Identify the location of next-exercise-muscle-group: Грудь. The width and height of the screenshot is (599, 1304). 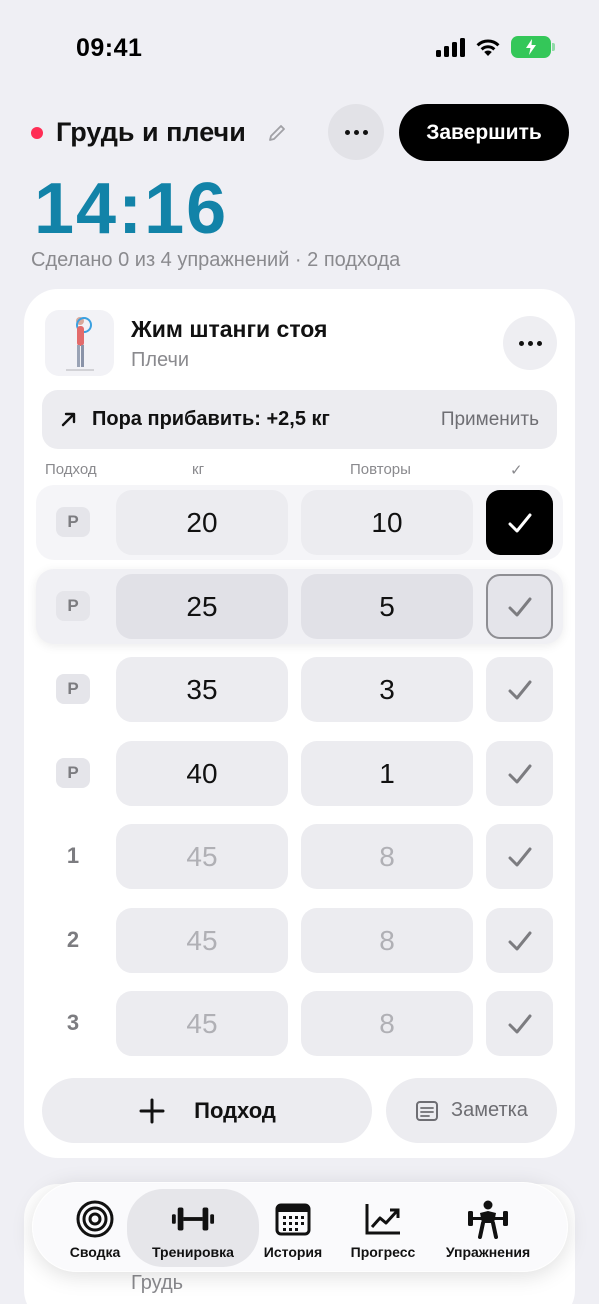
(157, 1283).